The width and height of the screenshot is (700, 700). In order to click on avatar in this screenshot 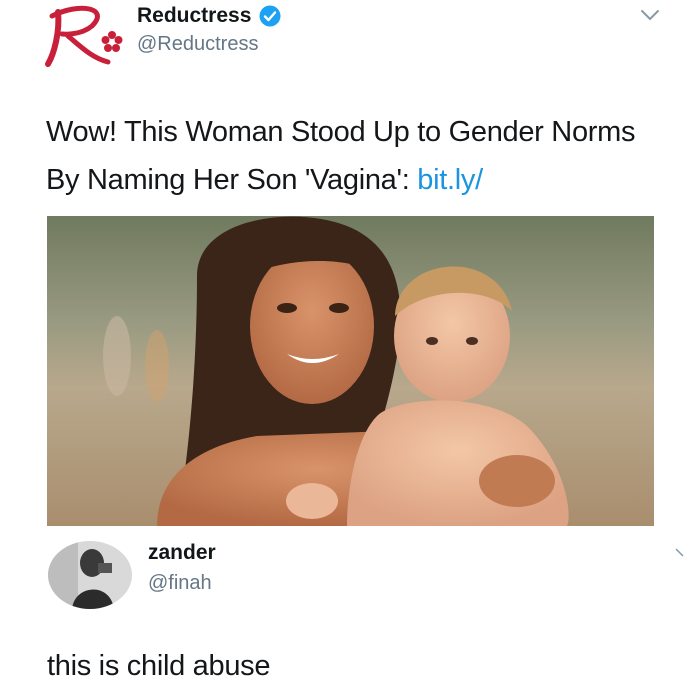, I will do `click(90, 575)`.